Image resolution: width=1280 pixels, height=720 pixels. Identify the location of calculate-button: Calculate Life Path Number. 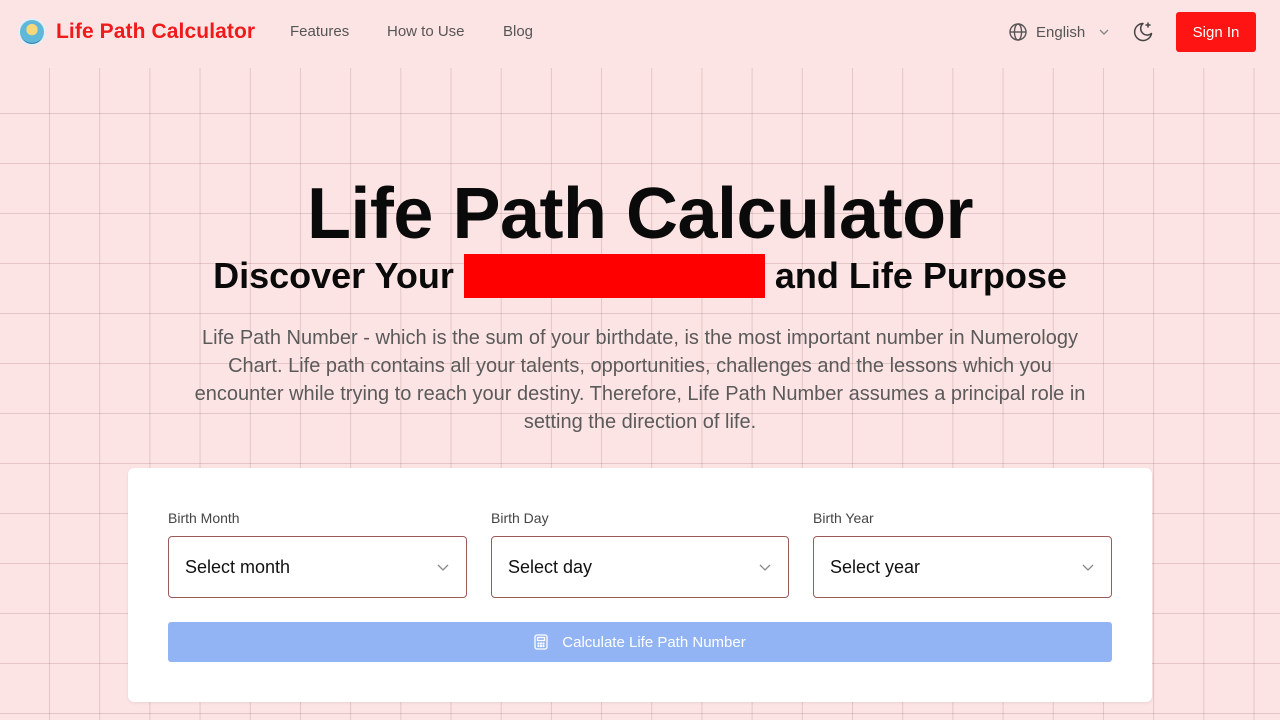
(640, 642).